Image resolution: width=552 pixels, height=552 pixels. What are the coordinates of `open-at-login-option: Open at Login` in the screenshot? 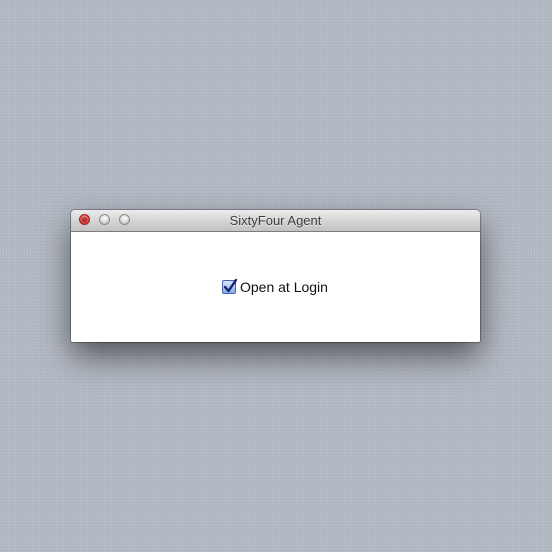 It's located at (275, 286).